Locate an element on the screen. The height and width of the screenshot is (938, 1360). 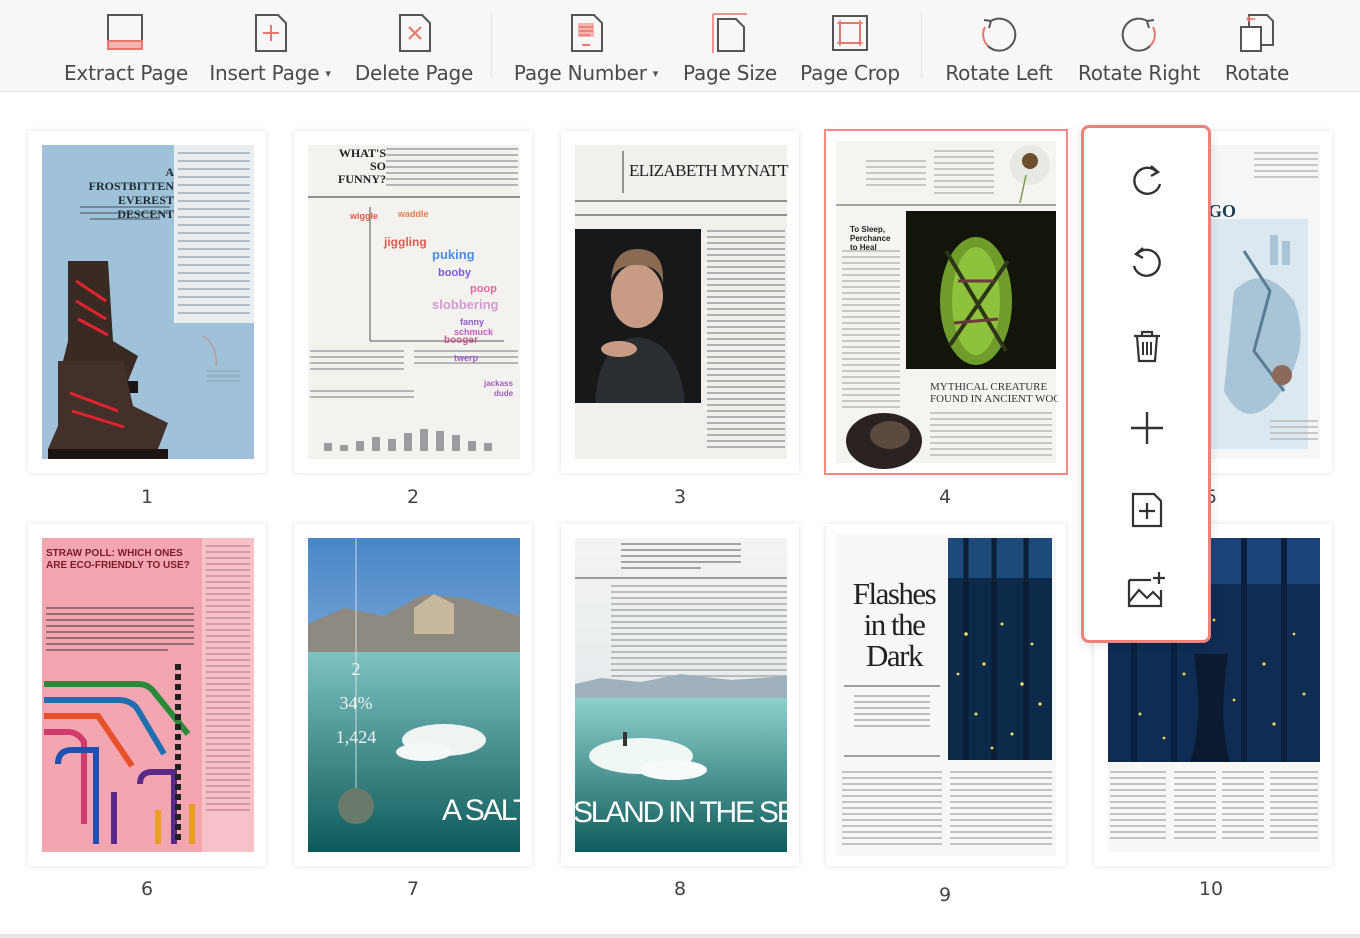
page-4-side-title: Perchance is located at coordinates (870, 238).